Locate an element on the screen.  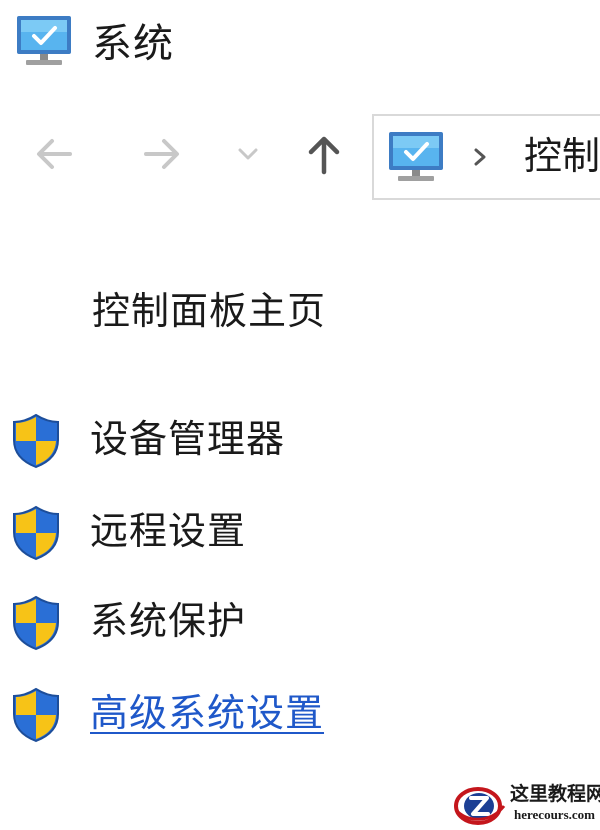
advanced-system-settings-label: 高级系统设置 is located at coordinates (207, 713).